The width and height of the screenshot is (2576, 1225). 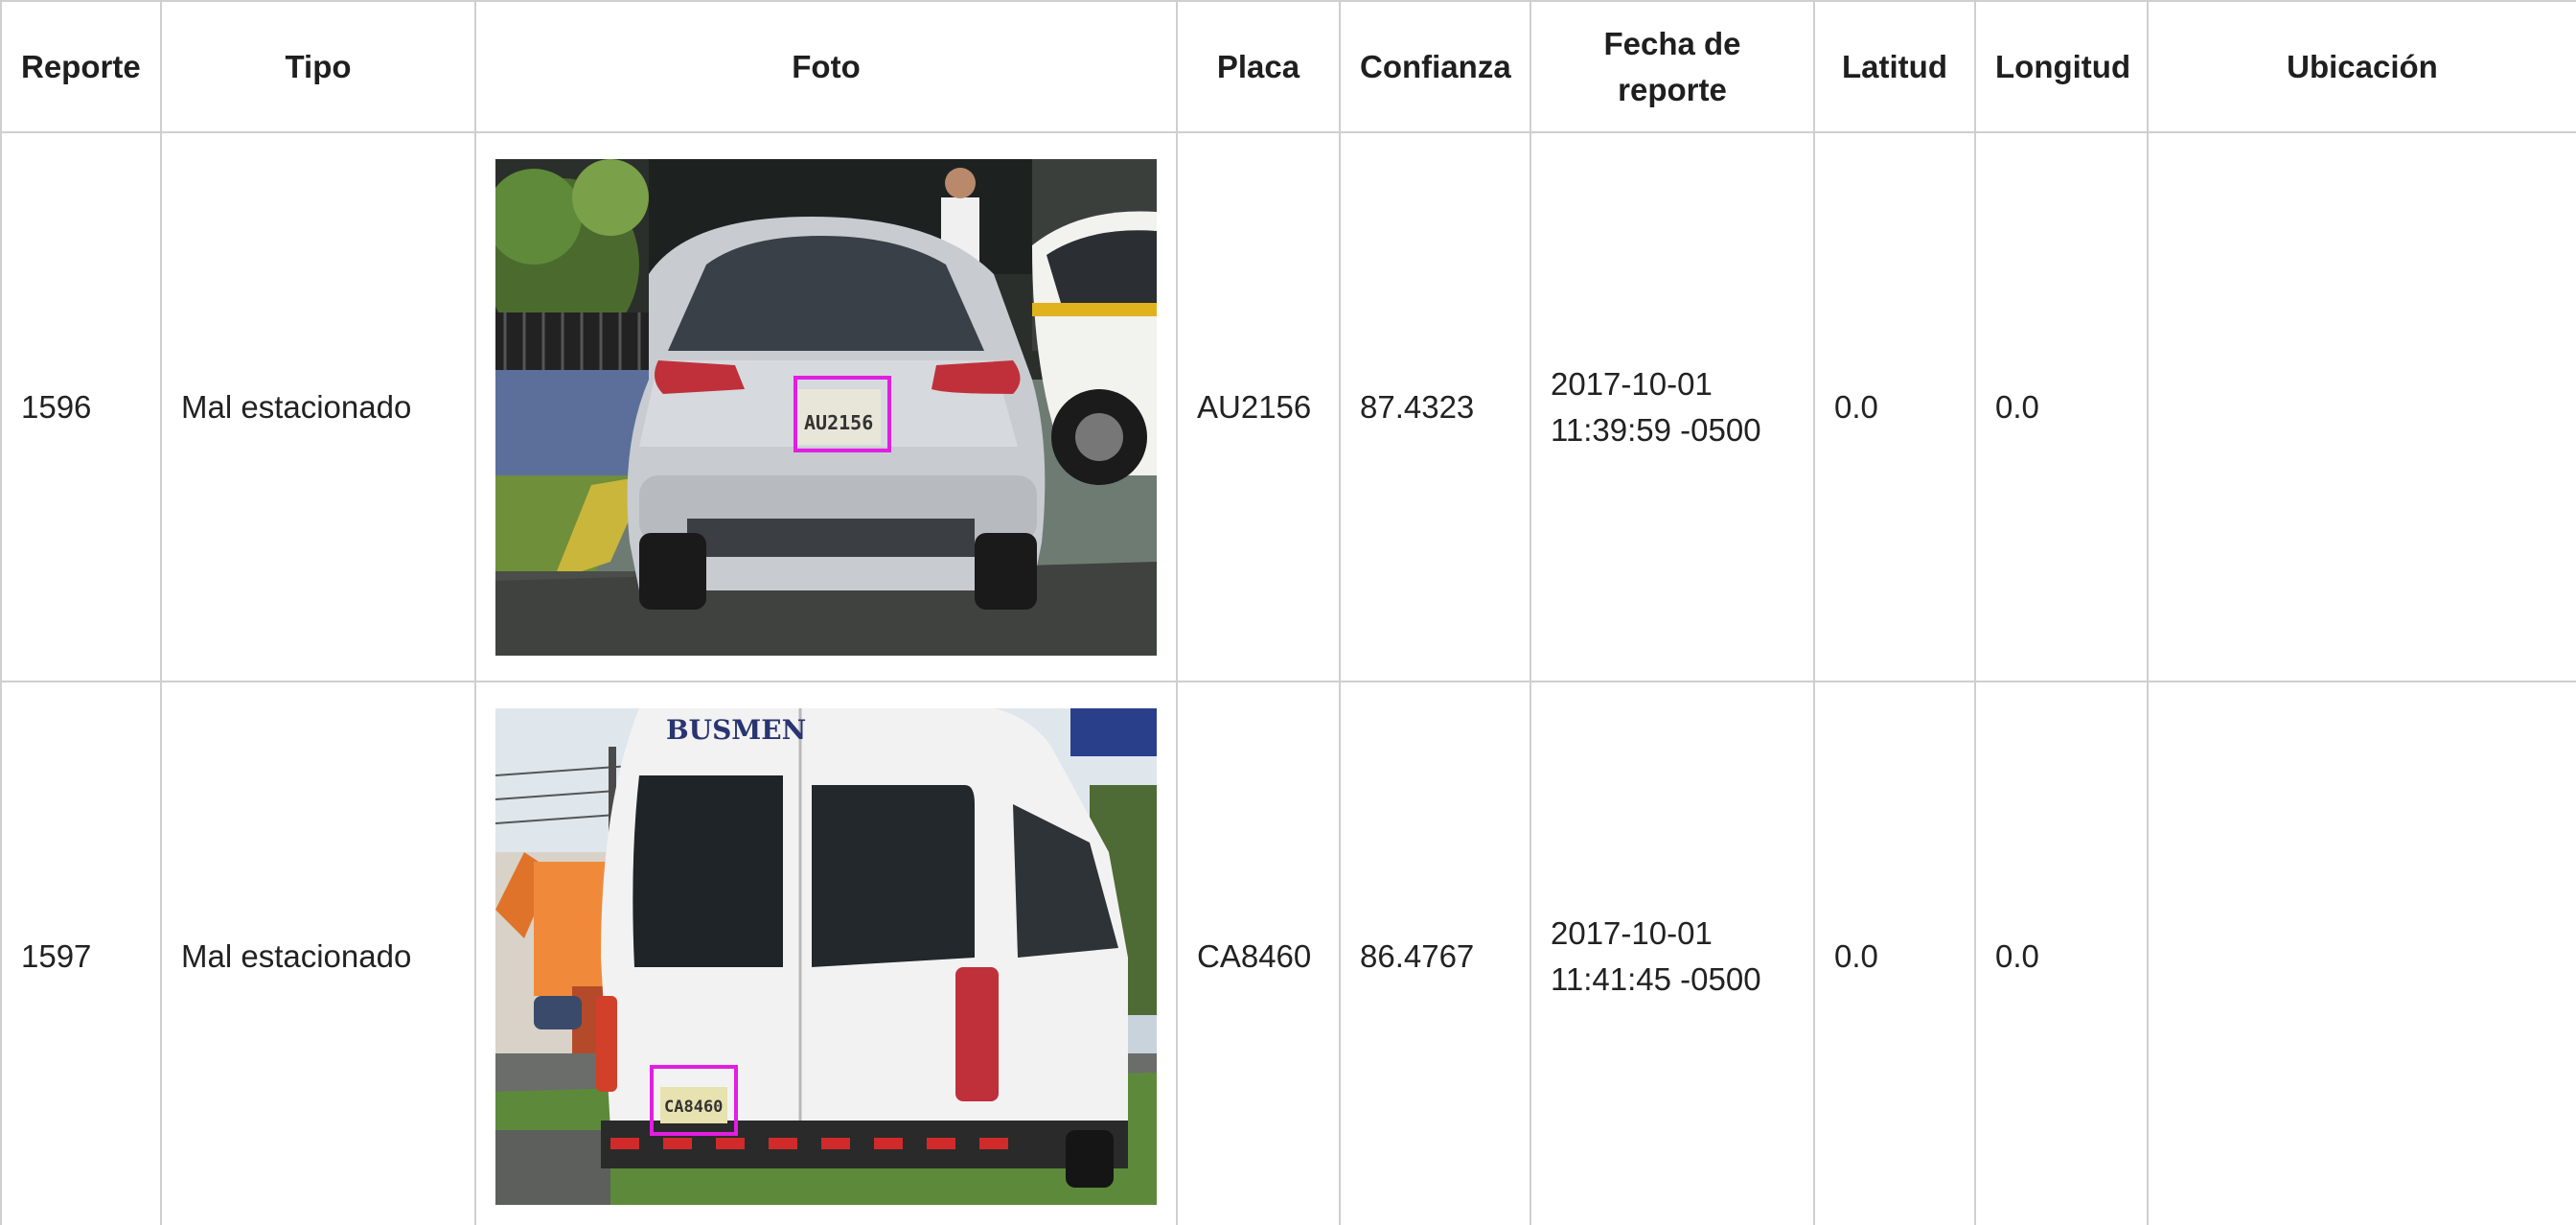 I want to click on cell-foto: BUSMEN CA8460, so click(x=826, y=953).